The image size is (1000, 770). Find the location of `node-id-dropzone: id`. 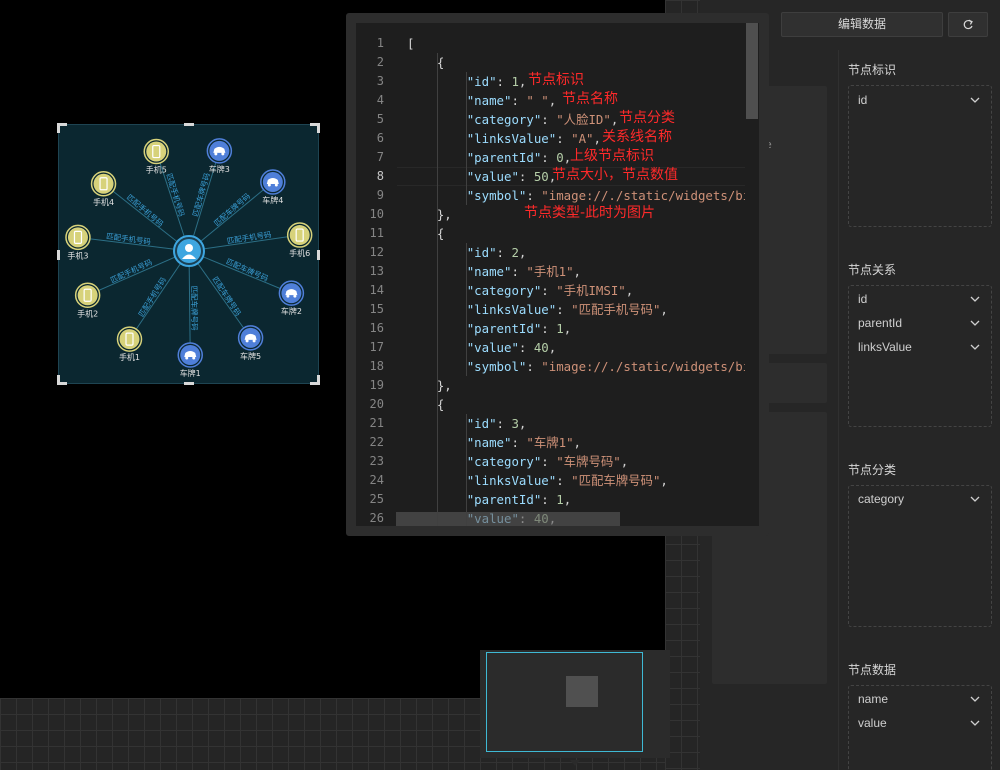

node-id-dropzone: id is located at coordinates (920, 156).